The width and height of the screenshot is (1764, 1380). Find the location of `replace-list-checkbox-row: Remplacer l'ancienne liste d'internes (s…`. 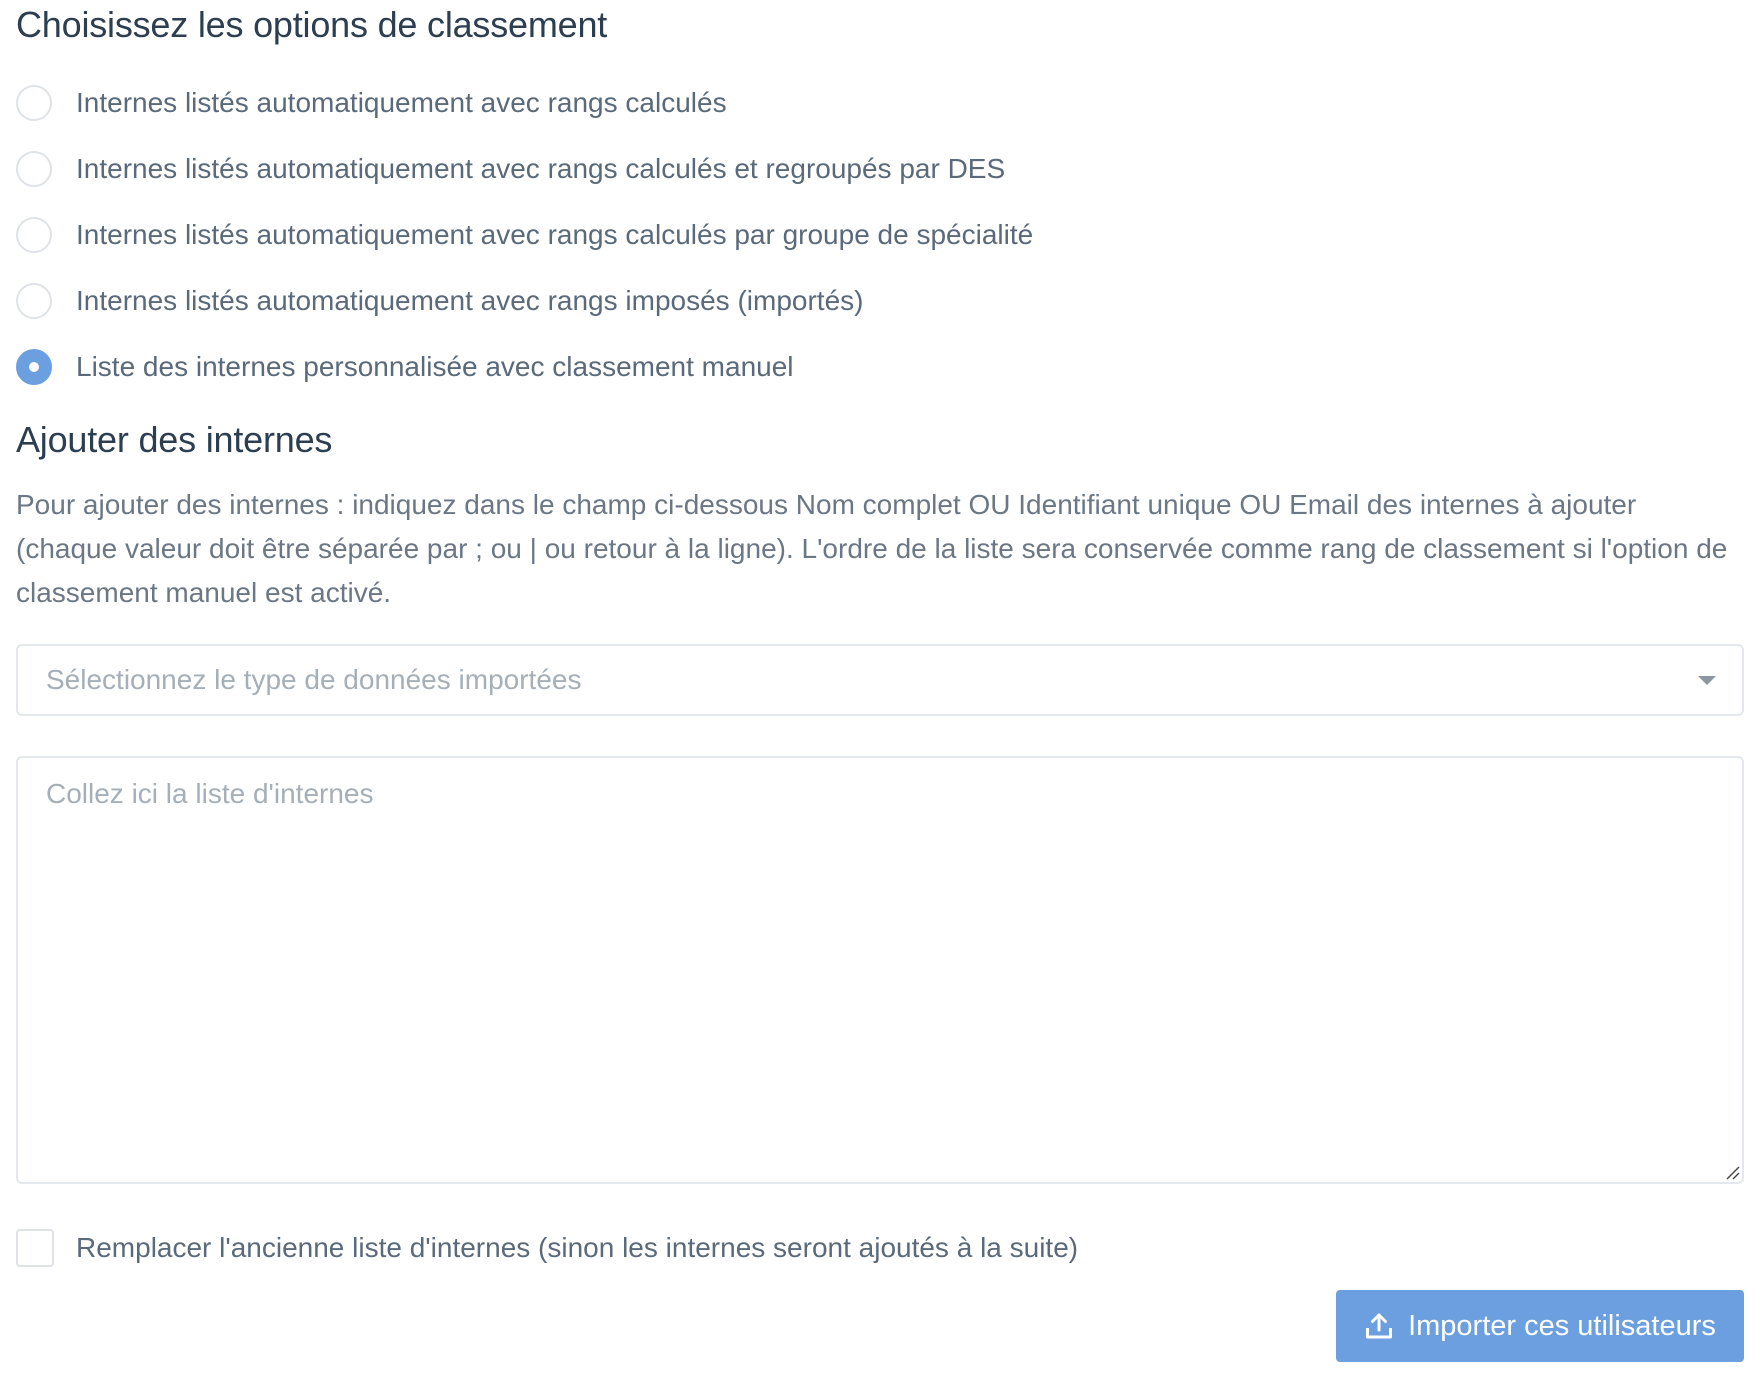

replace-list-checkbox-row: Remplacer l'ancienne liste d'internes (s… is located at coordinates (547, 1248).